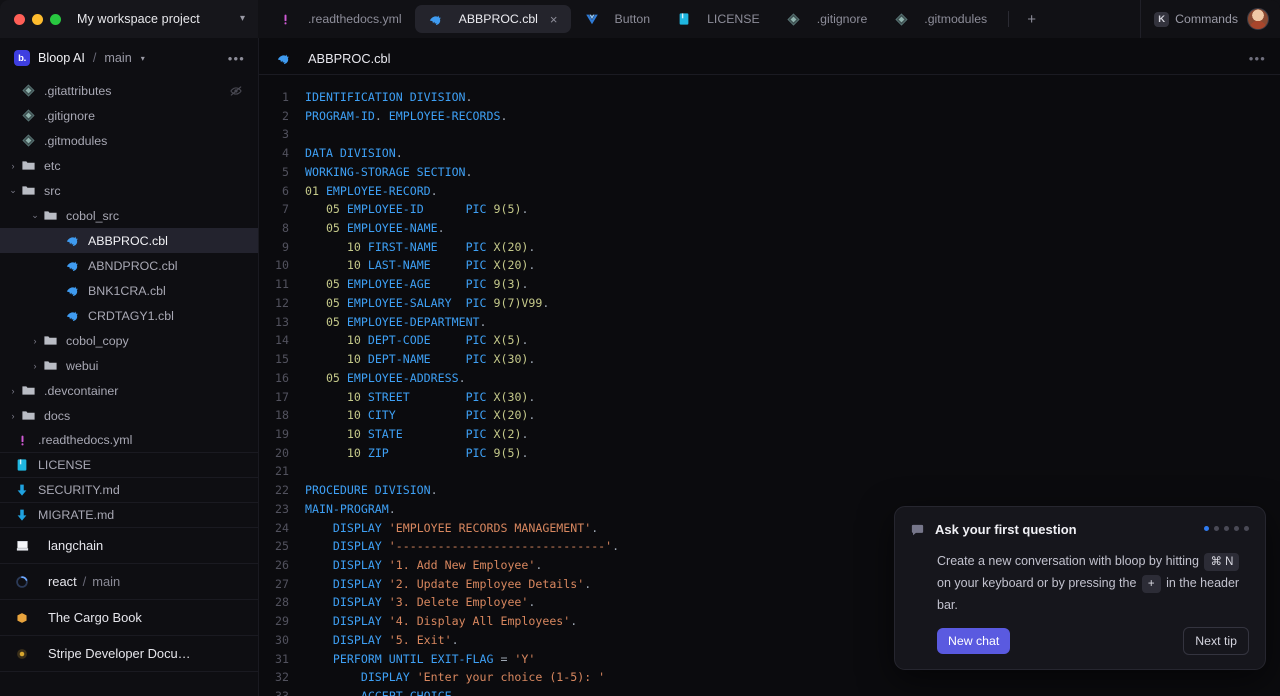  Describe the element at coordinates (420, 247) in the screenshot. I see `code-text: 10 FIRST-NAME PIC X(20).` at that location.